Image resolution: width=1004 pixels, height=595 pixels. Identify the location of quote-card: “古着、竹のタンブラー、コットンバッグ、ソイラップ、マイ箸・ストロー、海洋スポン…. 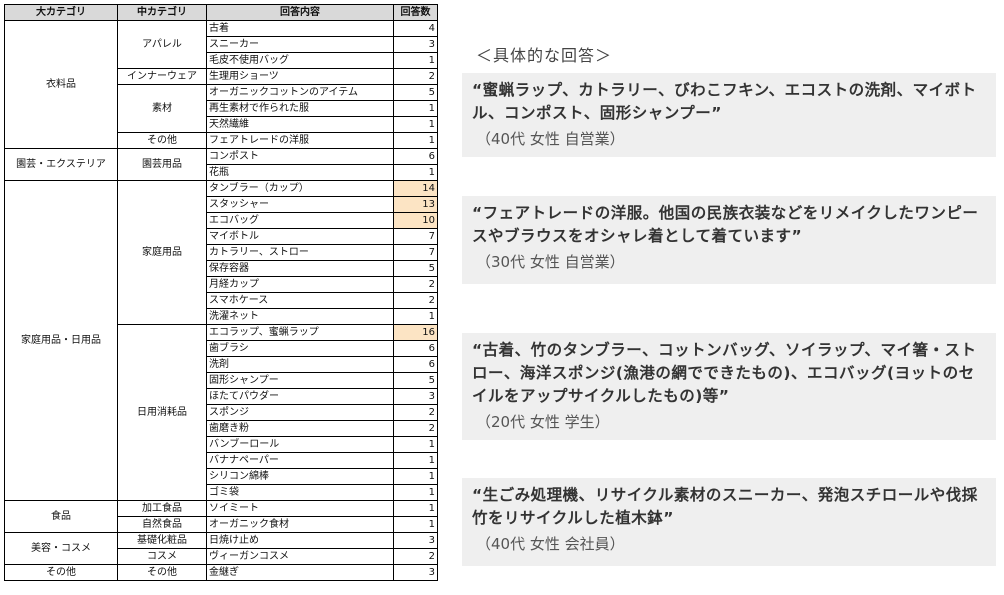
(729, 386).